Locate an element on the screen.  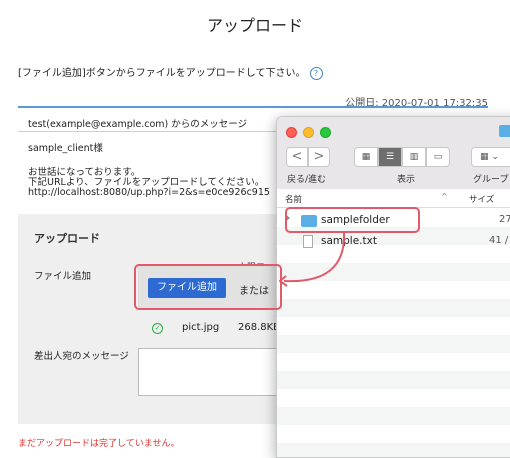
drag-arrow is located at coordinates (312, 259).